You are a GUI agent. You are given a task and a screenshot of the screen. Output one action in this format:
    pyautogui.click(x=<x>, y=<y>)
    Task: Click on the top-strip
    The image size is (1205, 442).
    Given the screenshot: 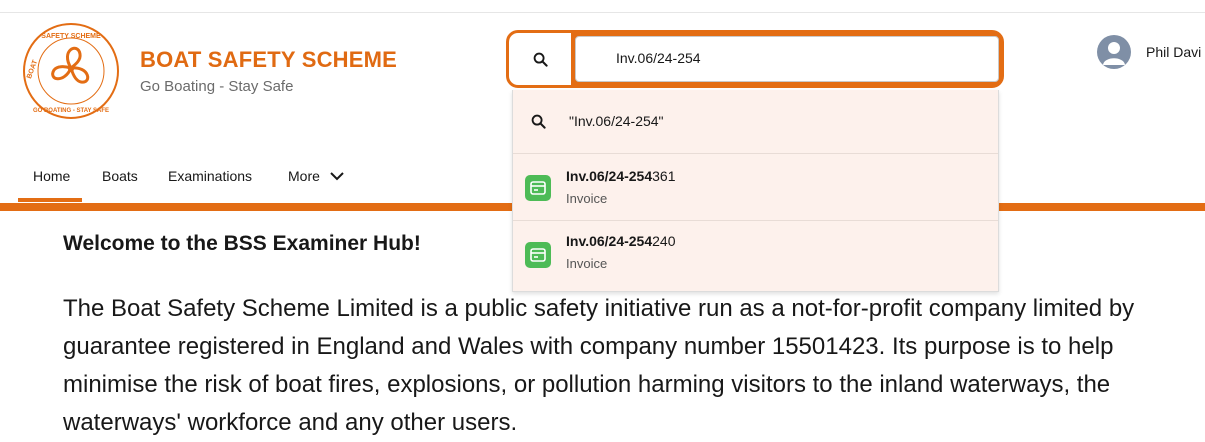 What is the action you would take?
    pyautogui.click(x=602, y=6)
    